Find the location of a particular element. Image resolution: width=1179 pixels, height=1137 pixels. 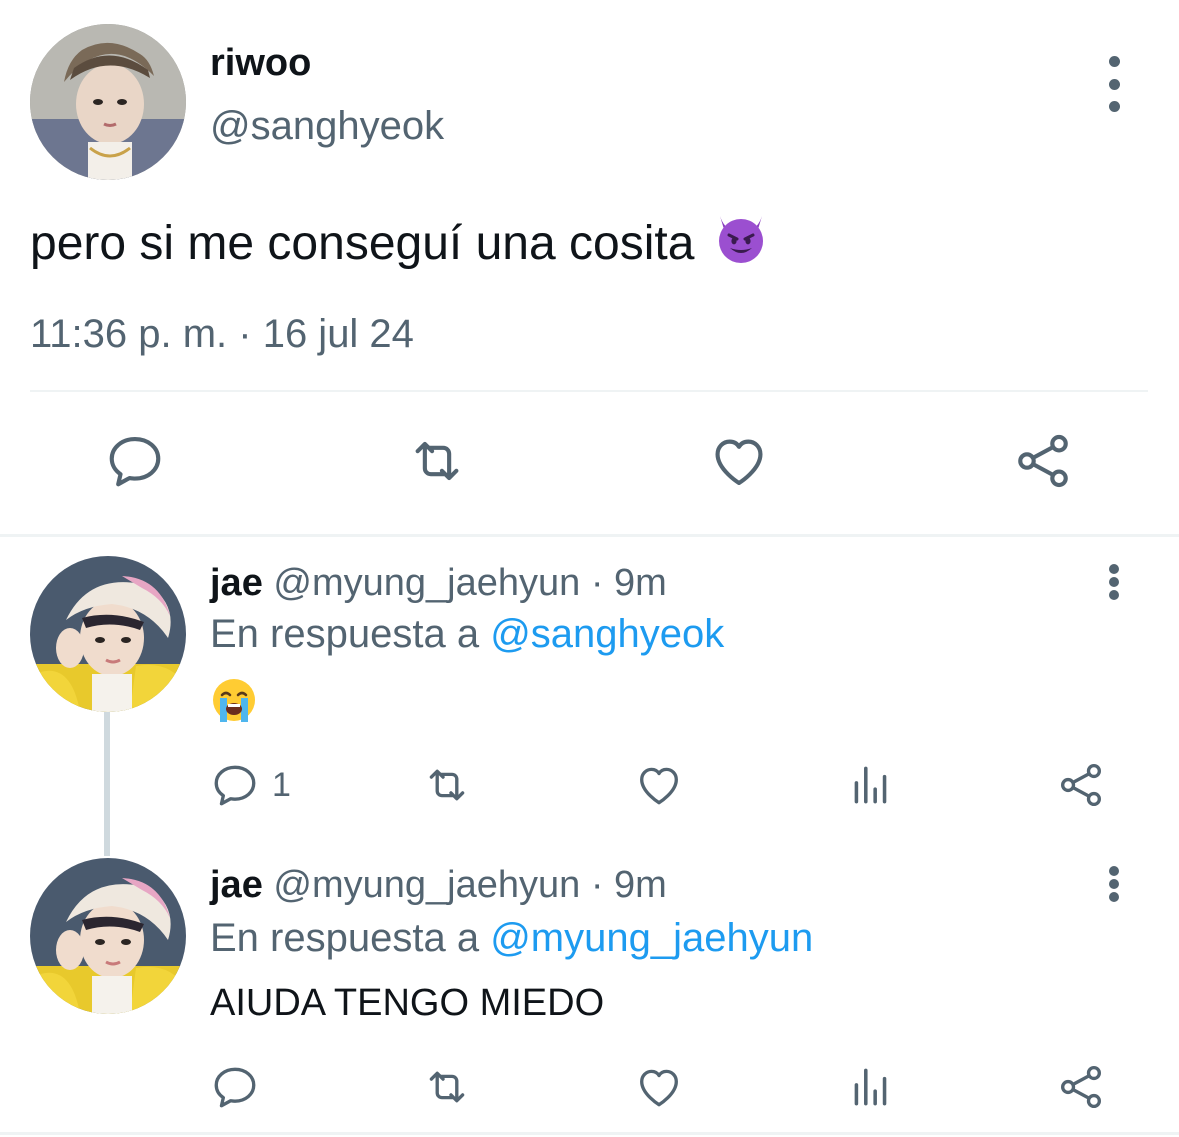

reply-button: 1 is located at coordinates (250, 785).